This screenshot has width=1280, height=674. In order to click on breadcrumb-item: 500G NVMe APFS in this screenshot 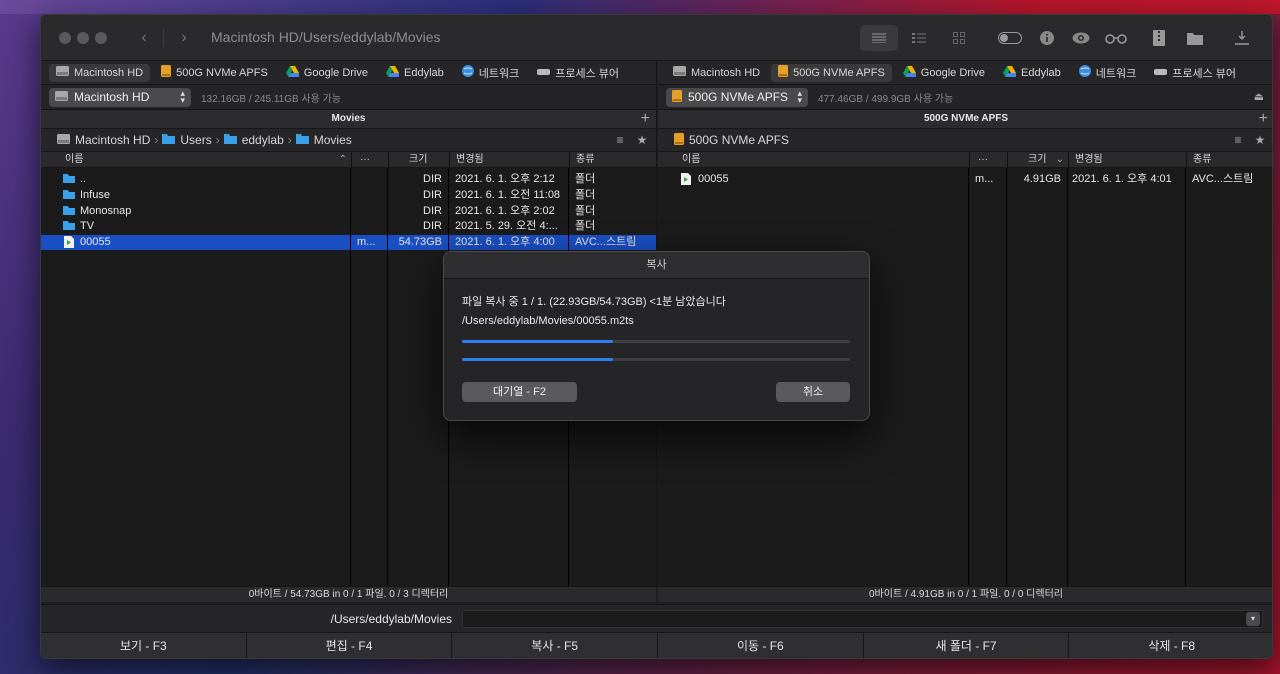, I will do `click(739, 140)`.